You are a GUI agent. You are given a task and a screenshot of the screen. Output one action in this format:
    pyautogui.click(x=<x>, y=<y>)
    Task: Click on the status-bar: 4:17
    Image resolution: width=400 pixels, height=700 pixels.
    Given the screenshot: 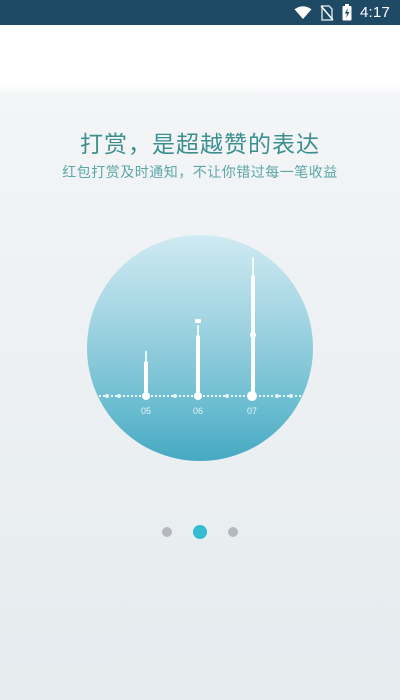 What is the action you would take?
    pyautogui.click(x=200, y=12)
    